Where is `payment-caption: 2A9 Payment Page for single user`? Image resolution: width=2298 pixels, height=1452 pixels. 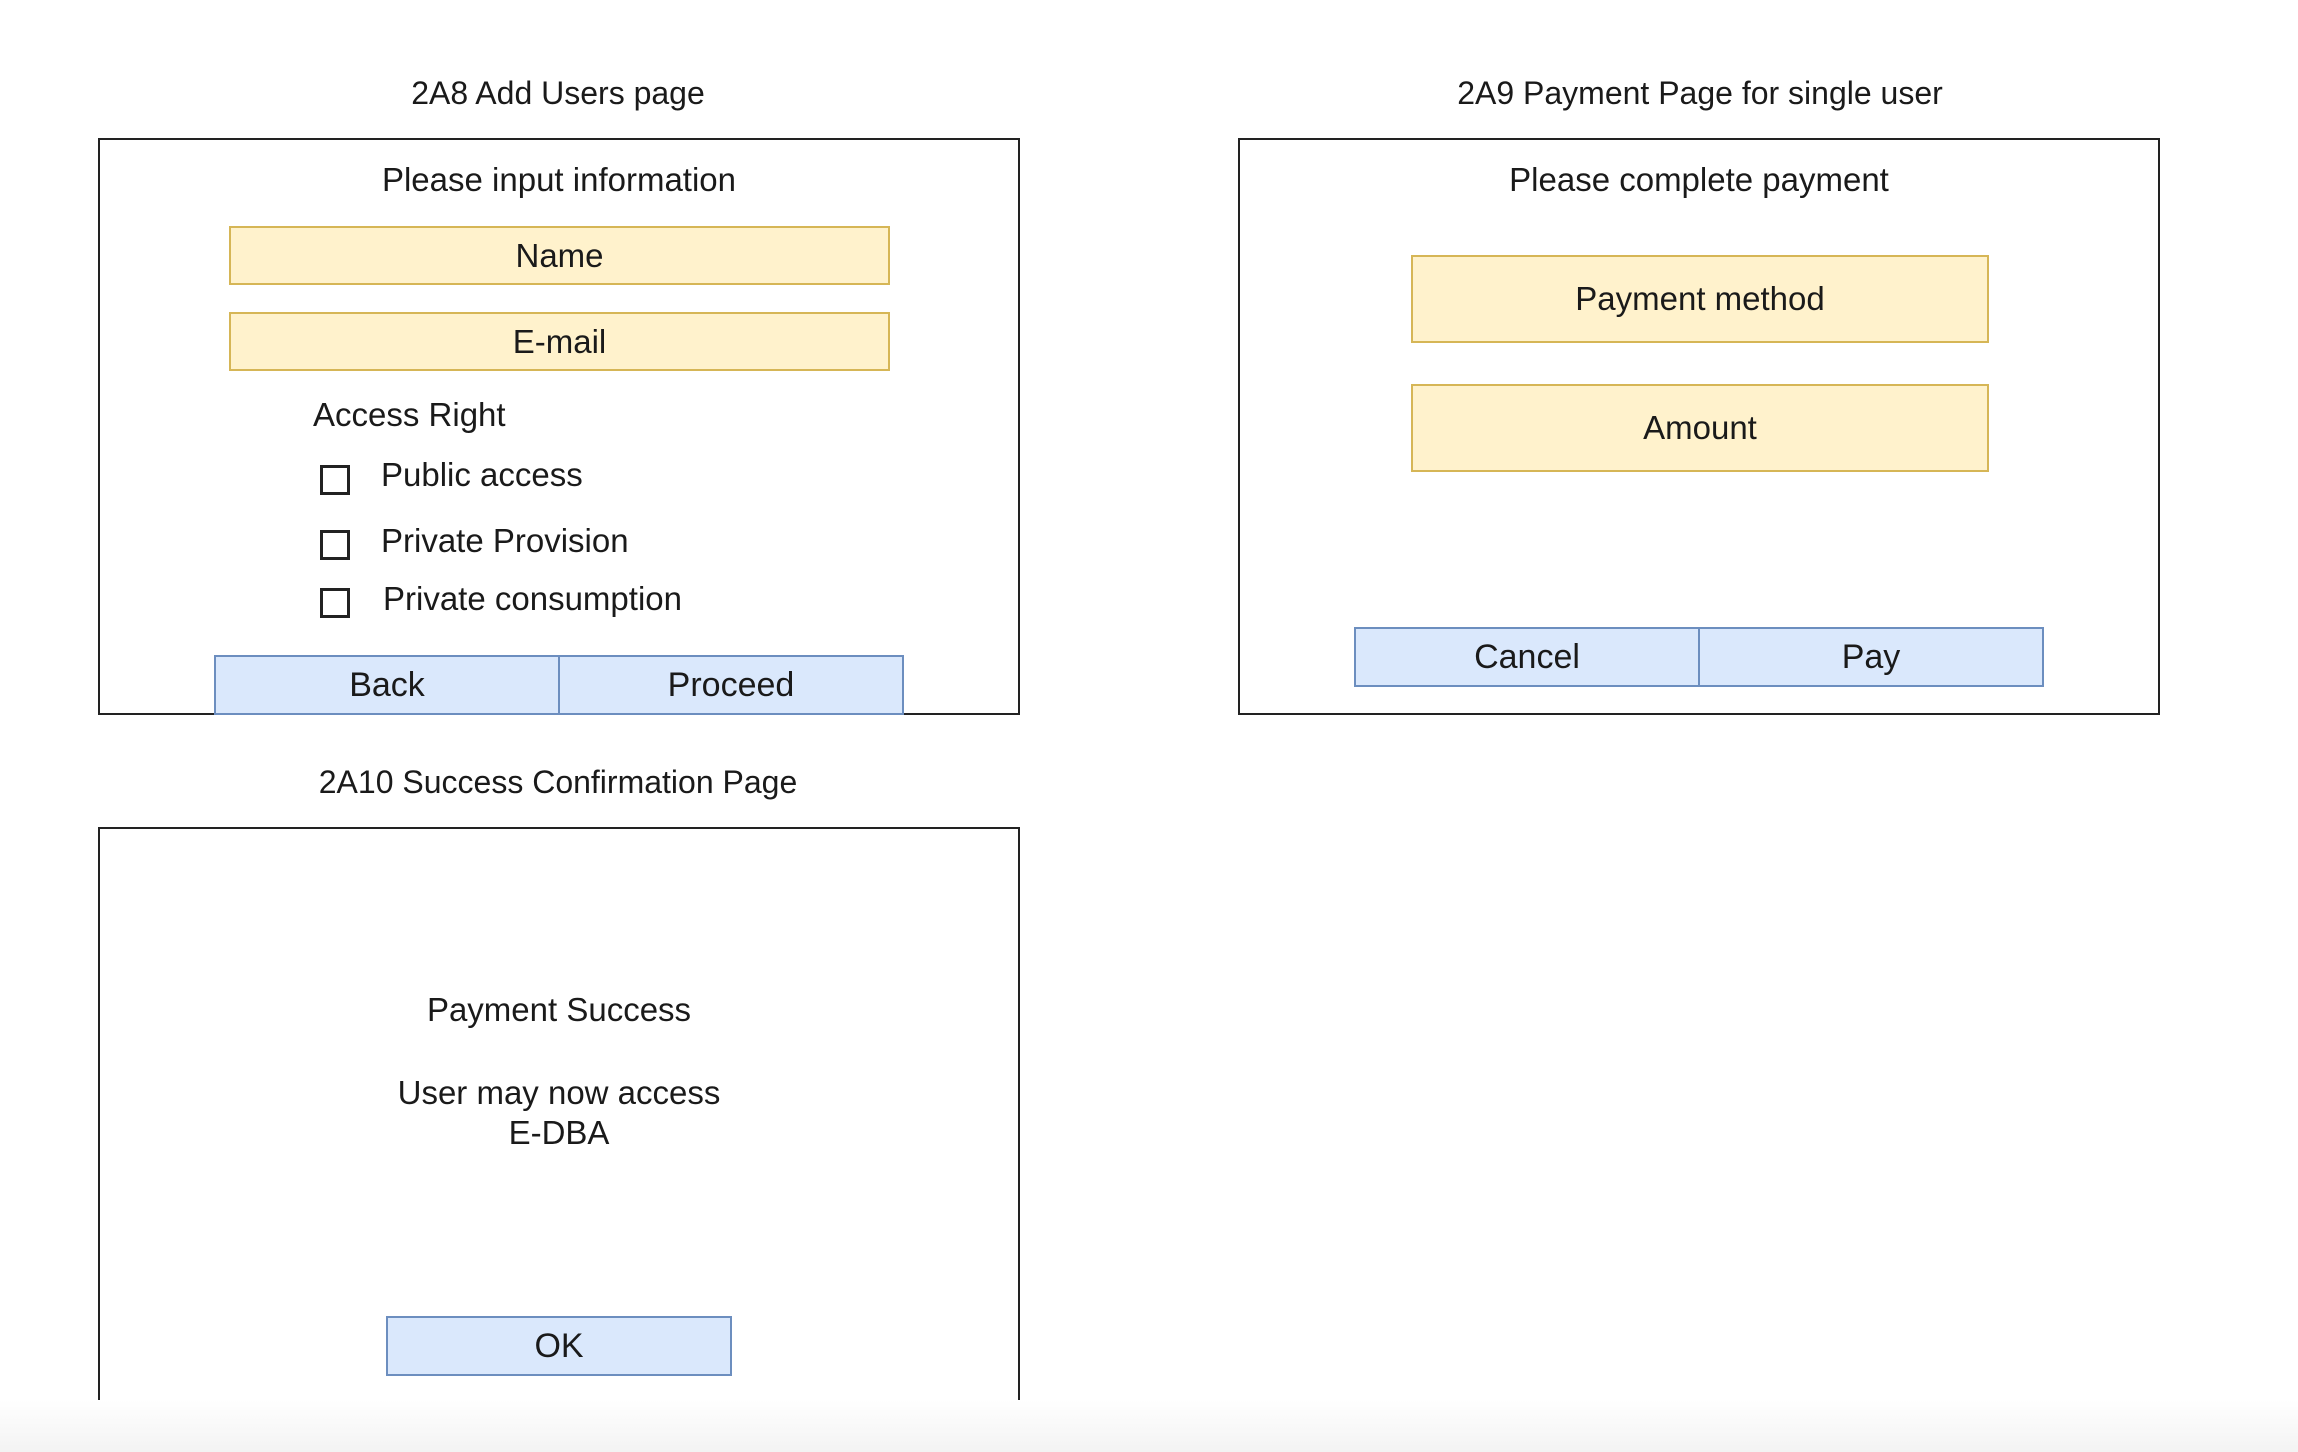
payment-caption: 2A9 Payment Page for single user is located at coordinates (1700, 93).